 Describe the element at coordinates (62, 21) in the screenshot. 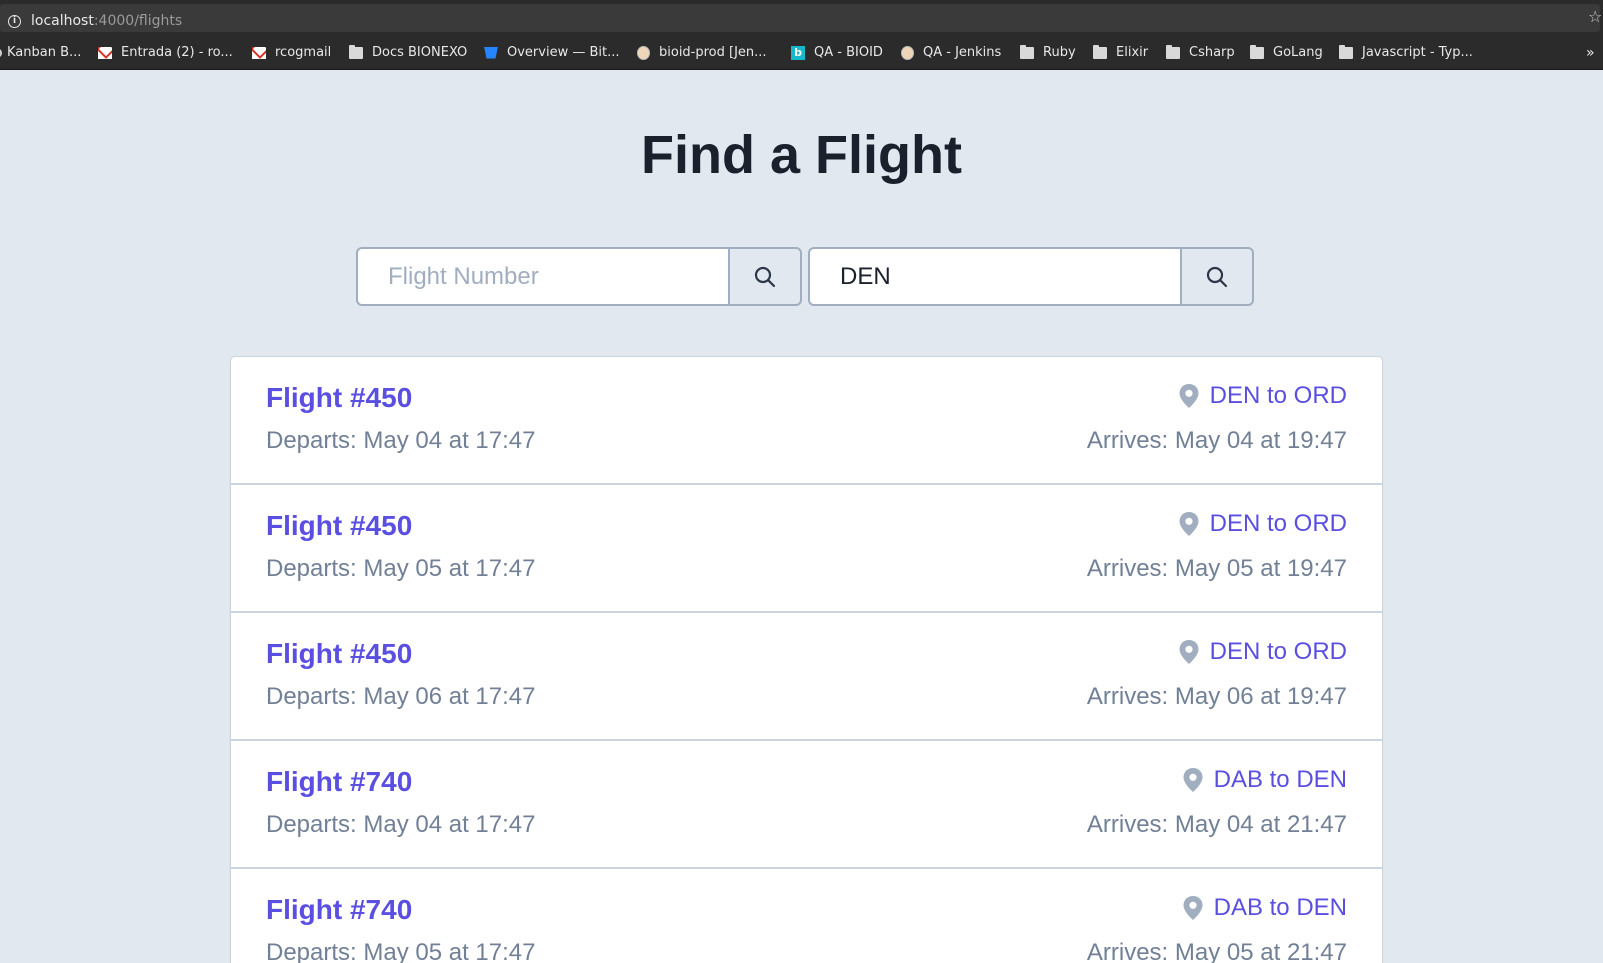

I see `url-host: localhost` at that location.